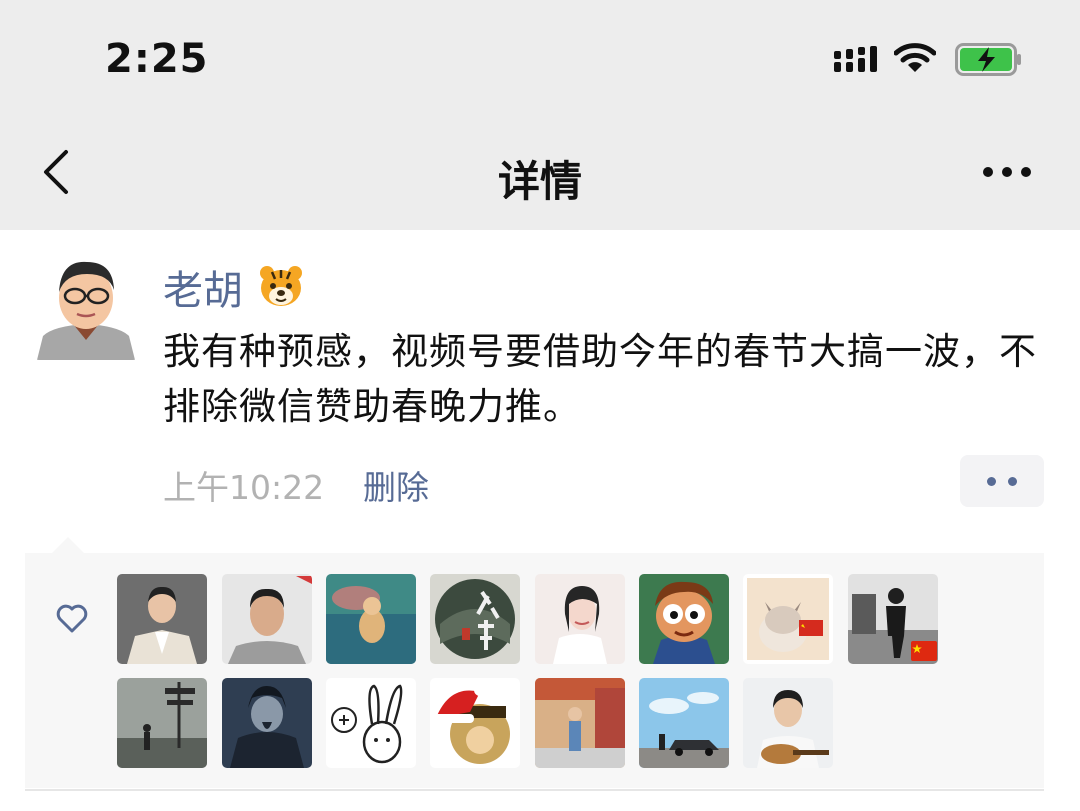 The image size is (1080, 811). Describe the element at coordinates (915, 57) in the screenshot. I see `wifi-icon` at that location.